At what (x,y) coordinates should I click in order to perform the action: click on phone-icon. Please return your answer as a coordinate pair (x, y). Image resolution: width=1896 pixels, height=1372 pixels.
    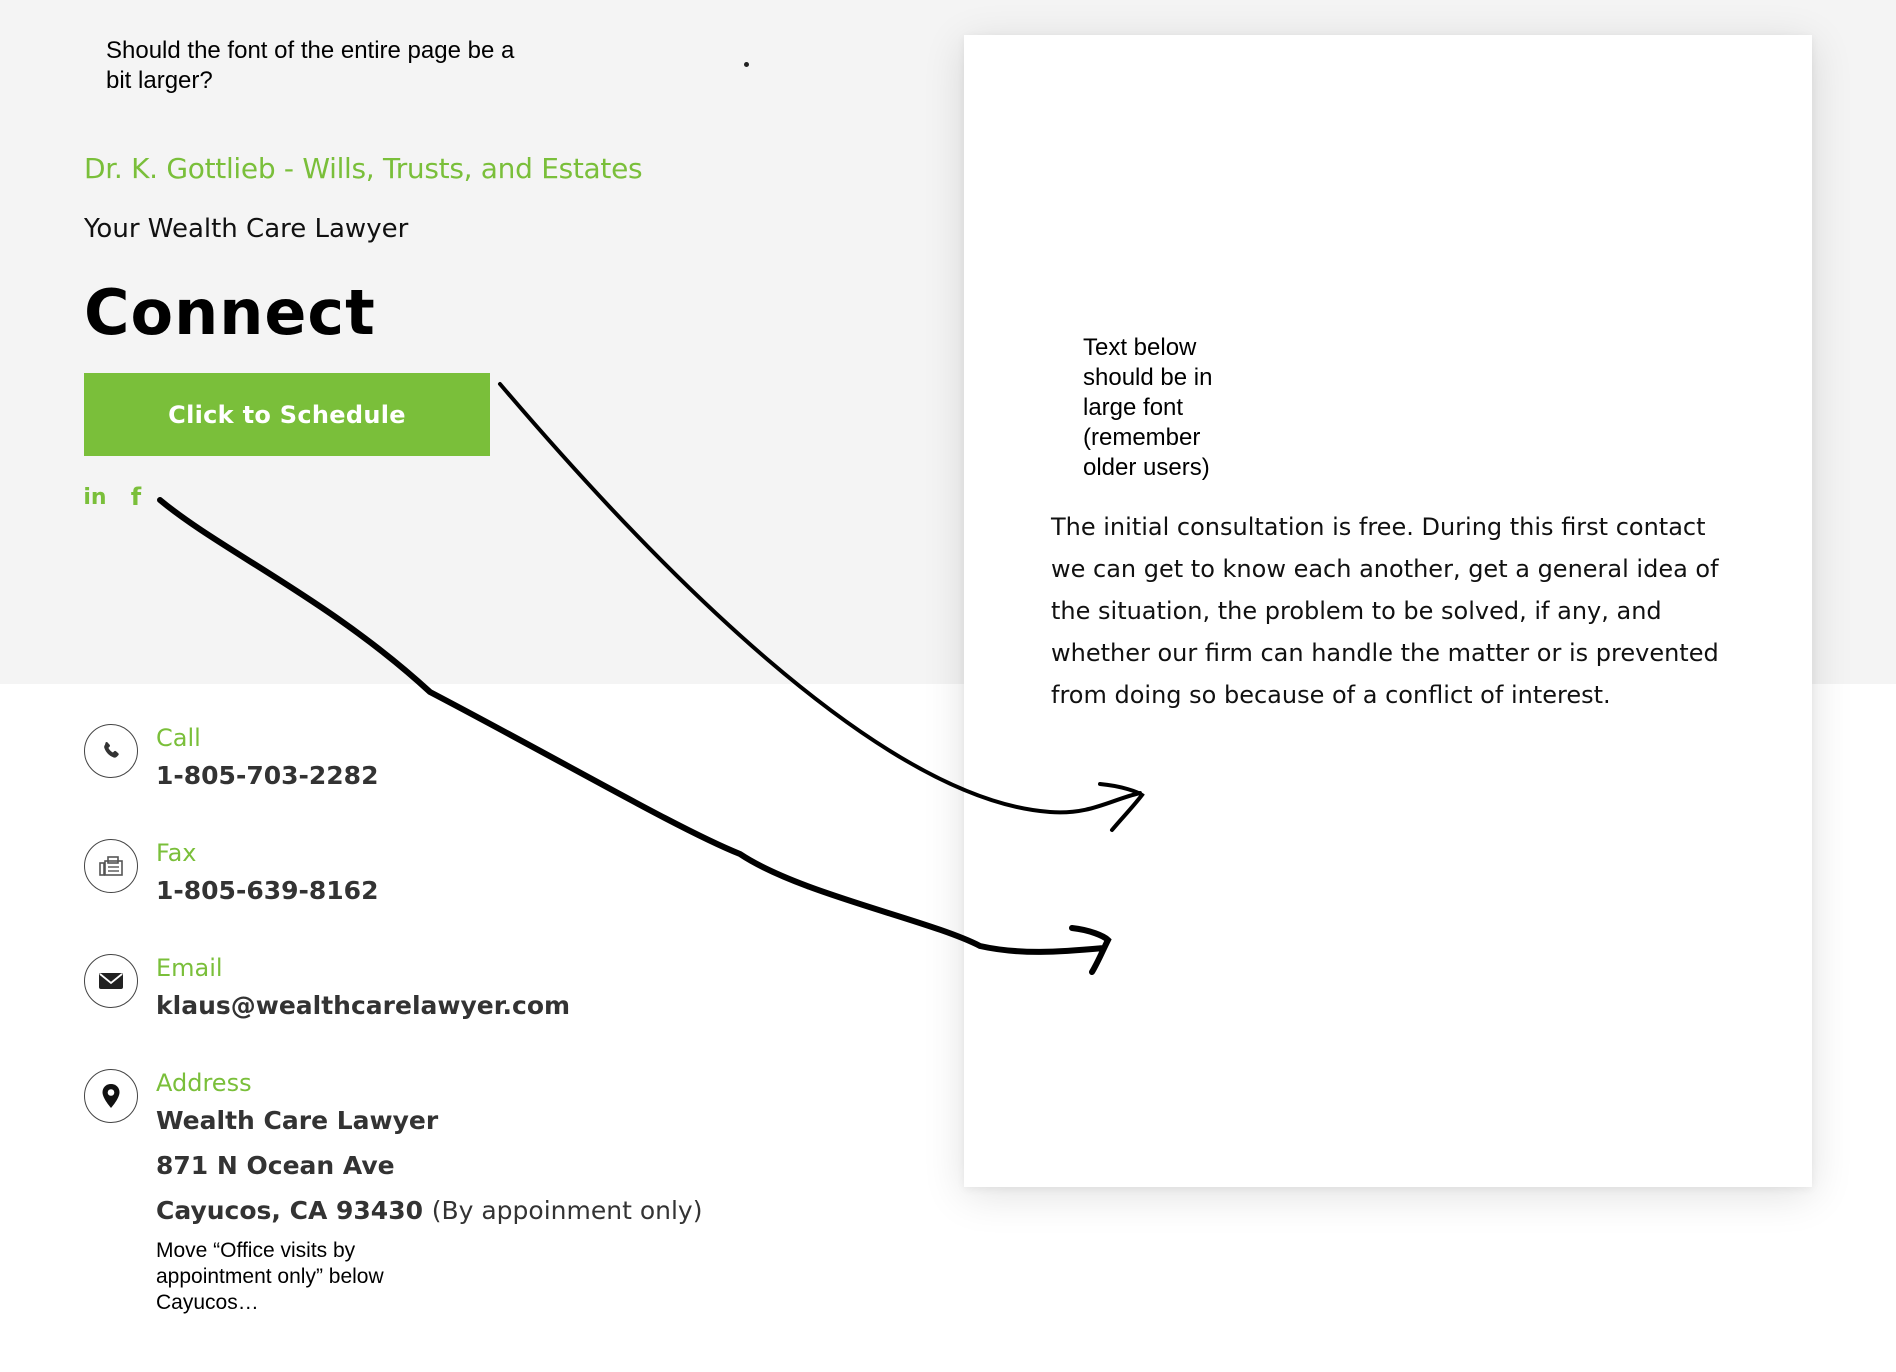
    Looking at the image, I should click on (111, 751).